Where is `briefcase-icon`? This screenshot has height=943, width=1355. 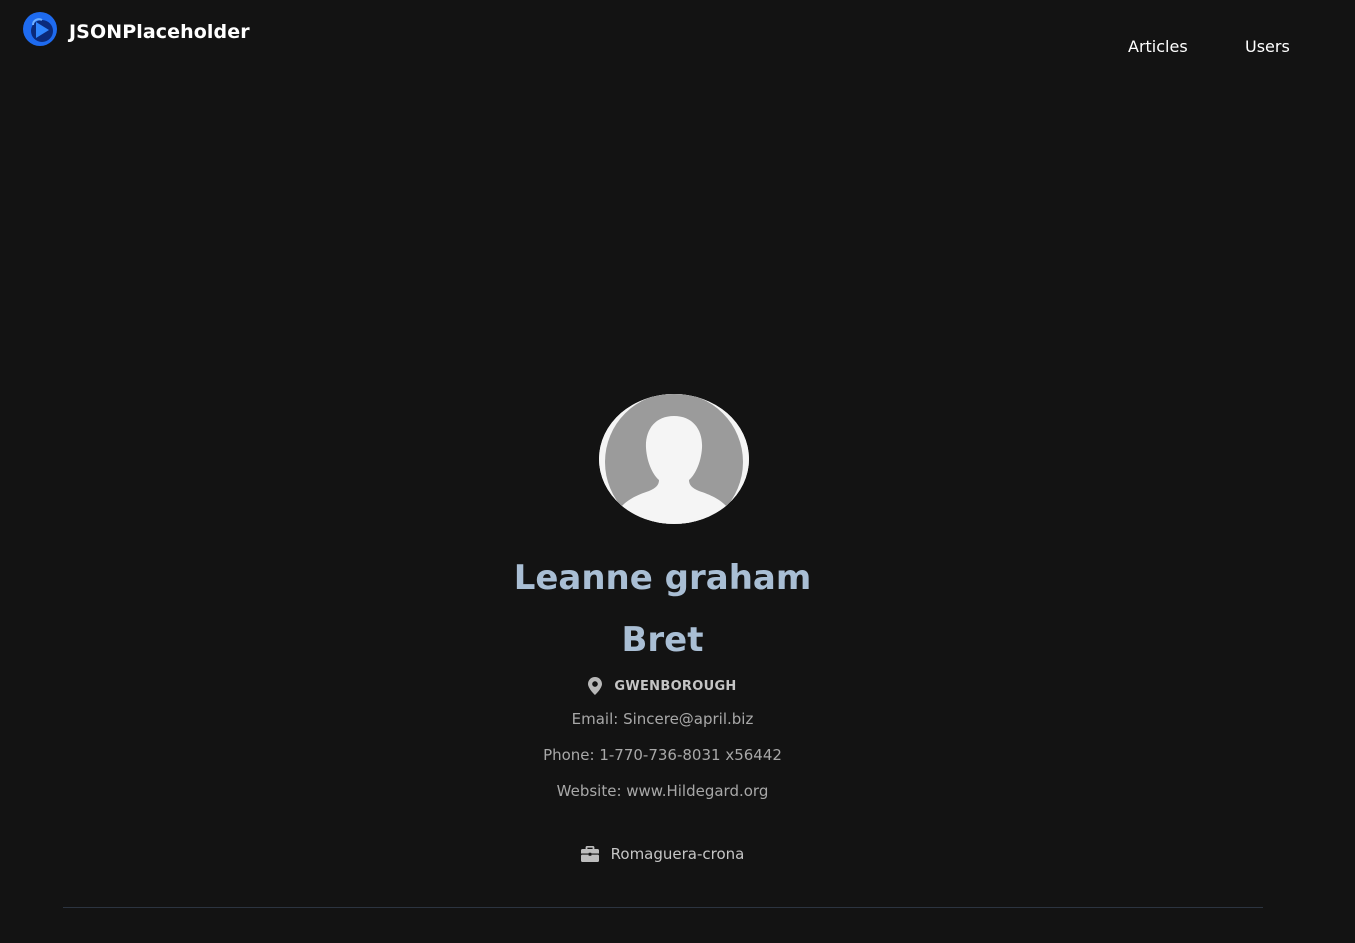
briefcase-icon is located at coordinates (589, 854).